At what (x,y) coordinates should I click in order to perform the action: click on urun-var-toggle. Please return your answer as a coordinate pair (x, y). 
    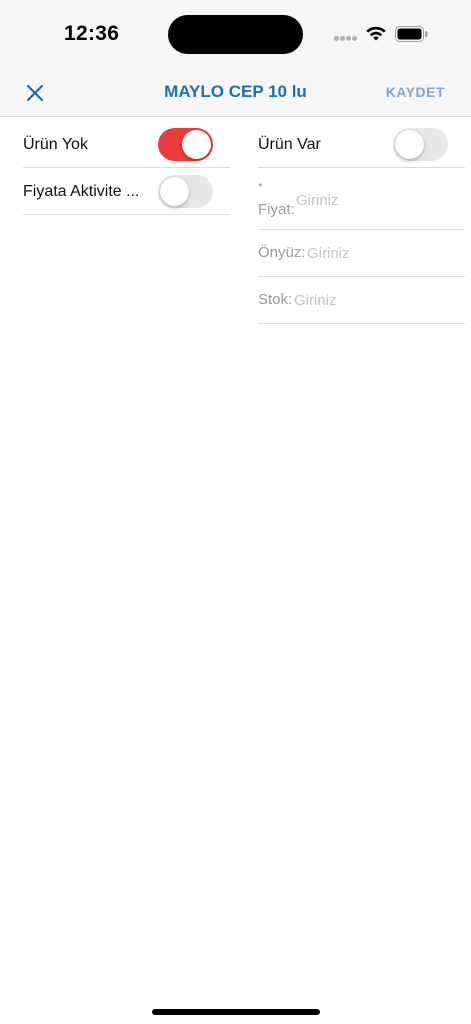
    Looking at the image, I should click on (420, 144).